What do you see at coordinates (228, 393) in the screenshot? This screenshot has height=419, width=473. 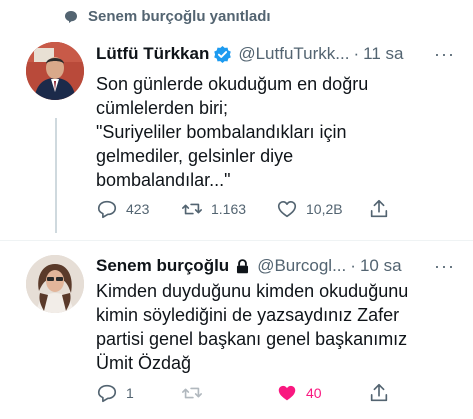 I see `retweet-button` at bounding box center [228, 393].